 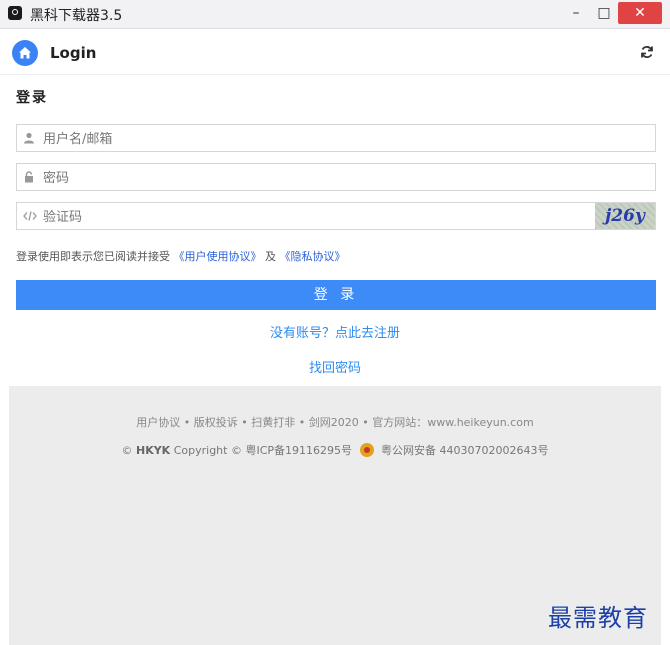 I want to click on app-icon, so click(x=15, y=13).